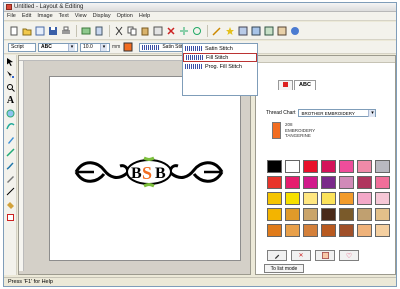 This screenshot has height=289, width=400. Describe the element at coordinates (171, 31) in the screenshot. I see `delete-icon` at that location.